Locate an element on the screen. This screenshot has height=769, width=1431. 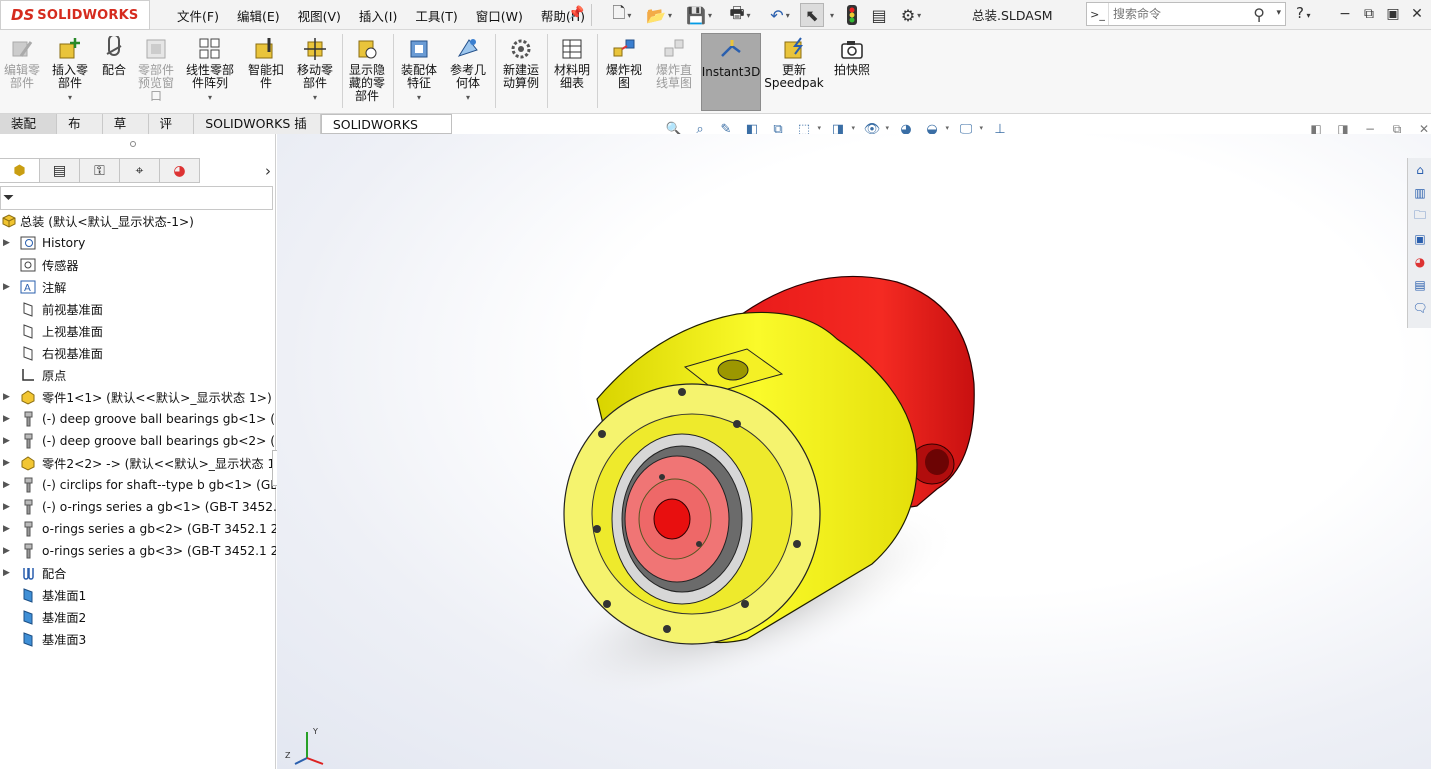
menu-tools: 工具(T) is located at coordinates (436, 15).